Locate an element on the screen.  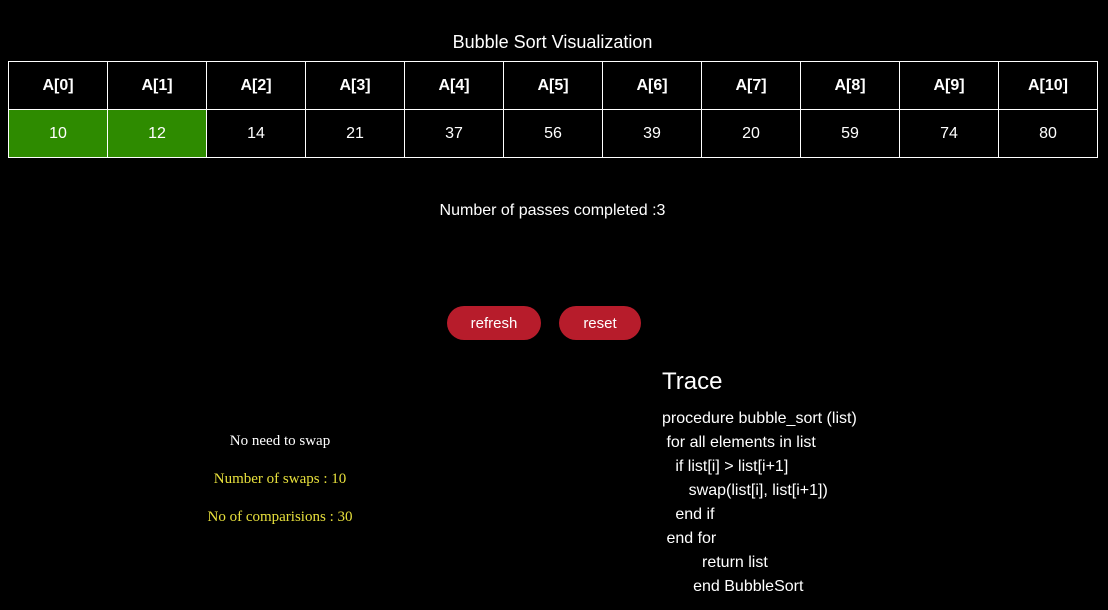
code-line: end if is located at coordinates (688, 514).